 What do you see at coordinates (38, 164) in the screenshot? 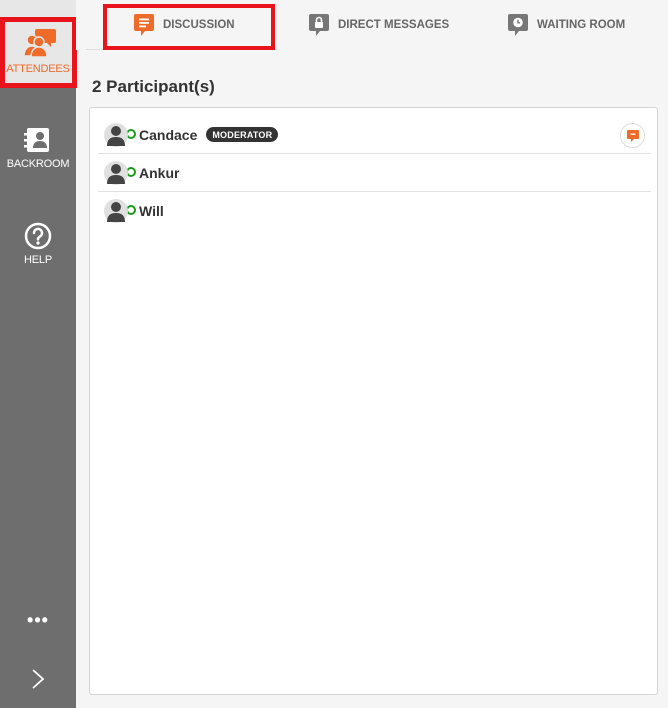
I see `sidebar-item-label: BACKROOM` at bounding box center [38, 164].